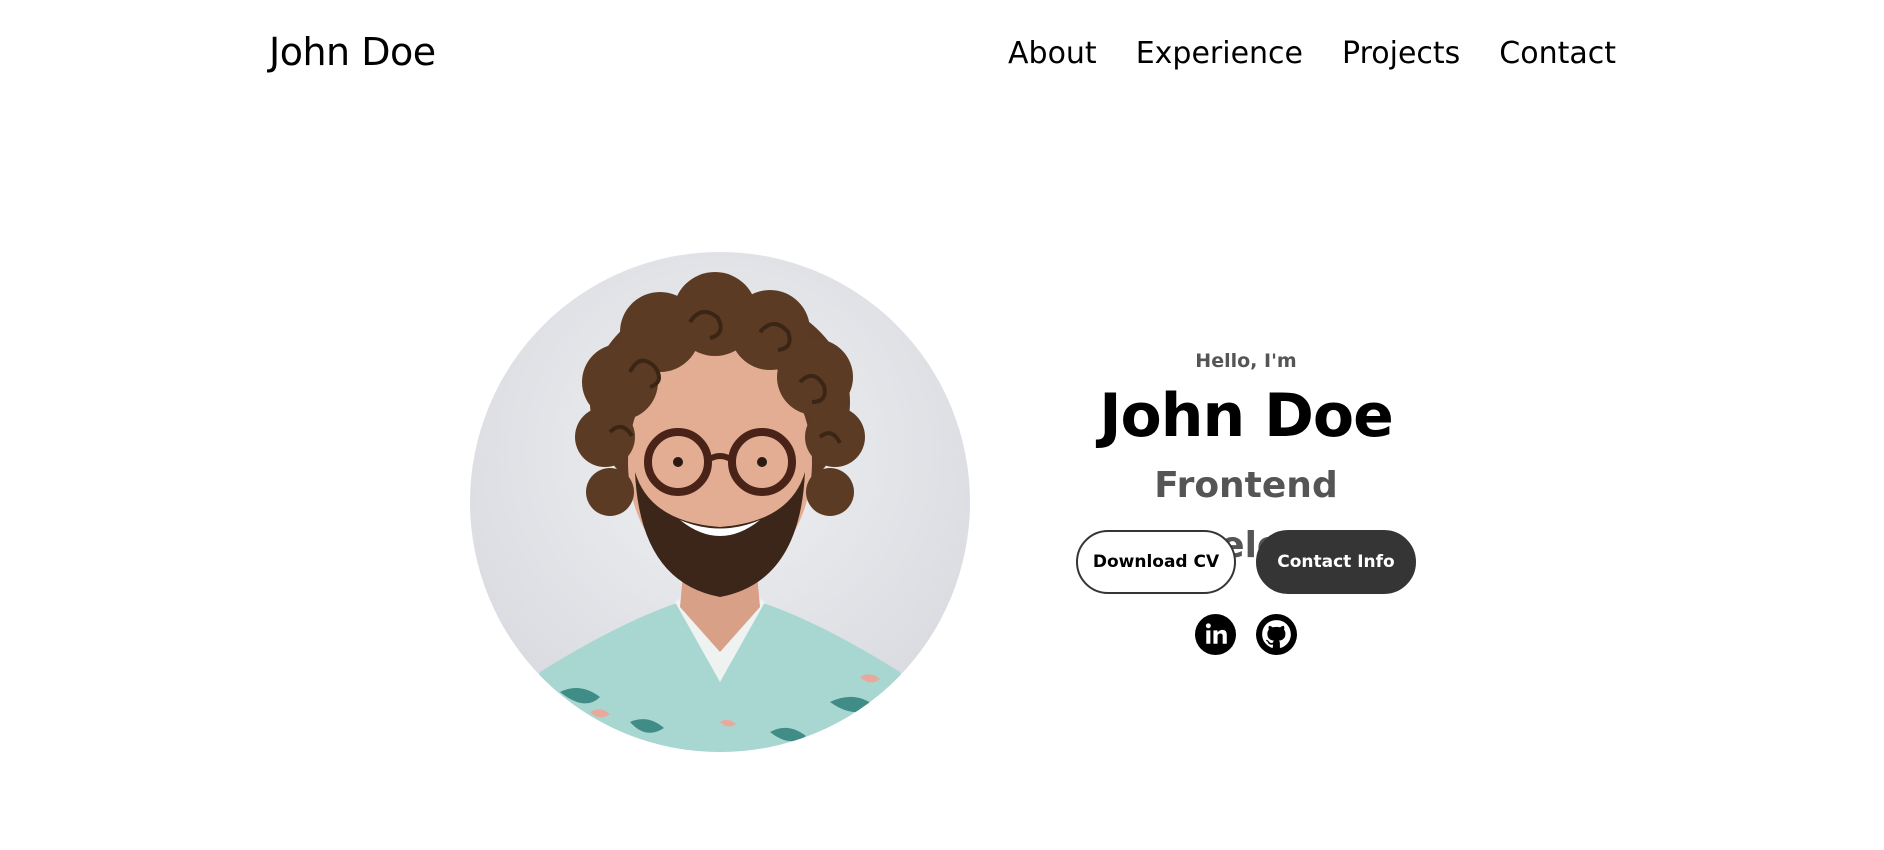  Describe the element at coordinates (1401, 53) in the screenshot. I see `nav-link-projects: Projects` at that location.